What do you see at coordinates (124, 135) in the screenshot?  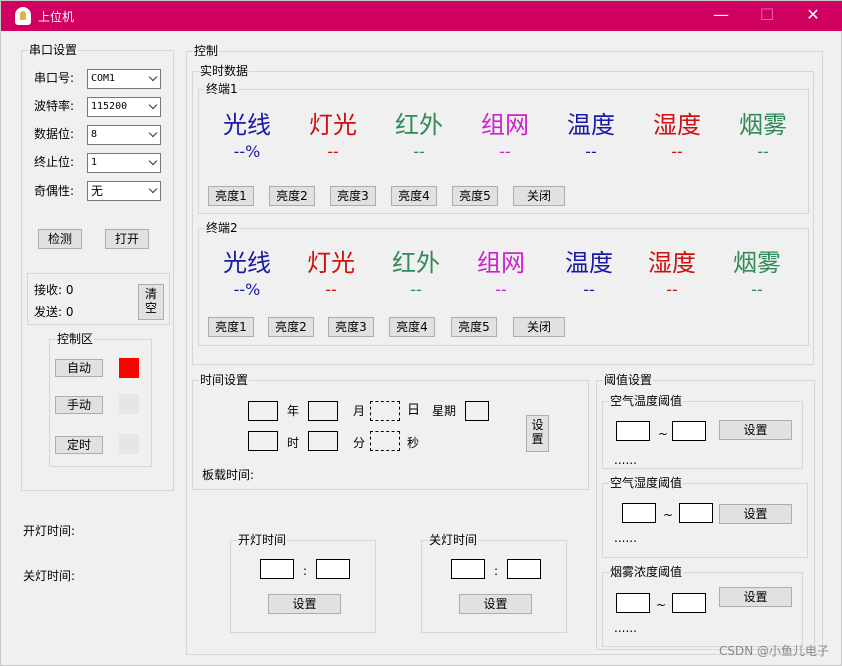 I see `databits-select: 8` at bounding box center [124, 135].